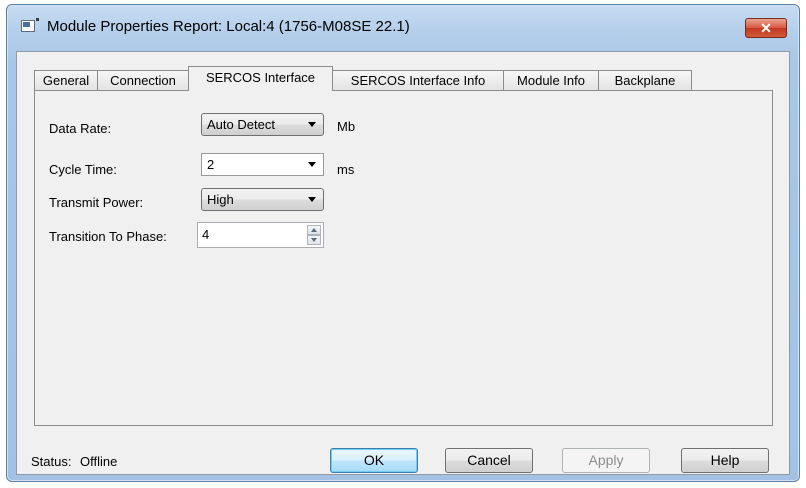  What do you see at coordinates (314, 240) in the screenshot?
I see `spin-down-icon` at bounding box center [314, 240].